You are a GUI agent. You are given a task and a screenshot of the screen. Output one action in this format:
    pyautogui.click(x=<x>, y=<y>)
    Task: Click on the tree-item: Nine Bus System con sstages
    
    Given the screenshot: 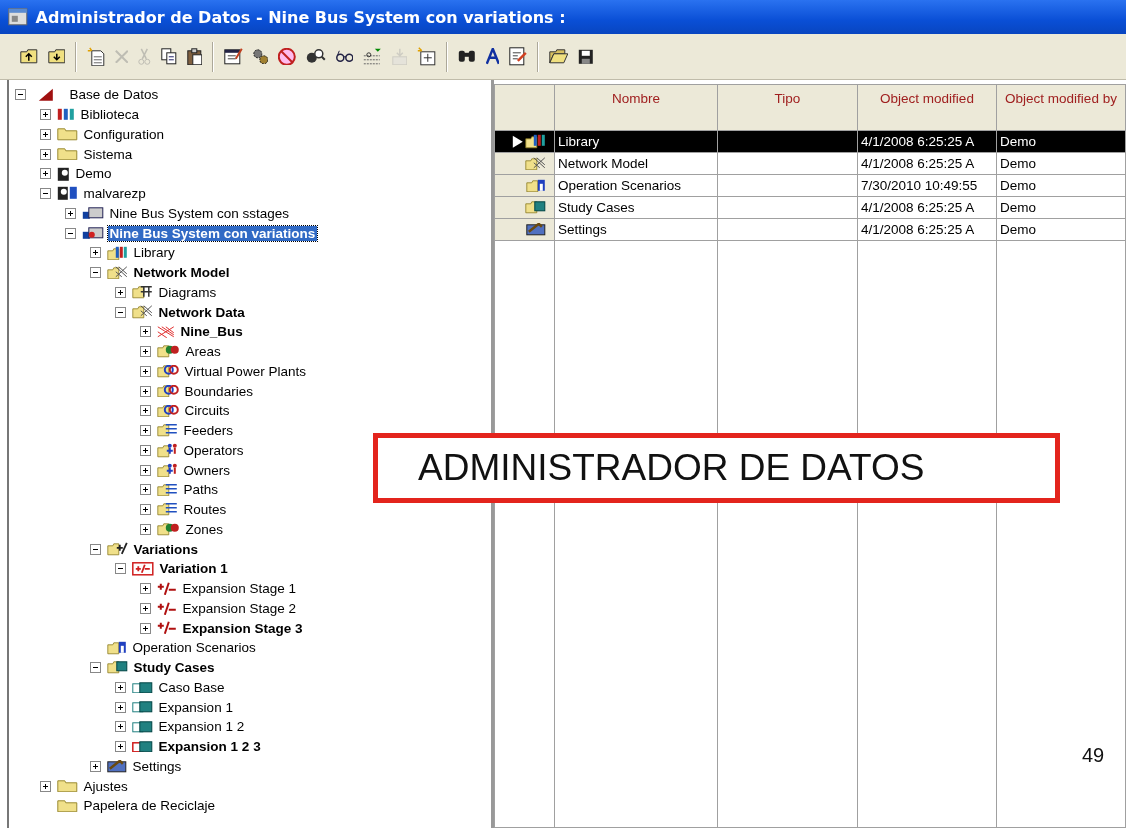 What is the action you would take?
    pyautogui.click(x=199, y=213)
    